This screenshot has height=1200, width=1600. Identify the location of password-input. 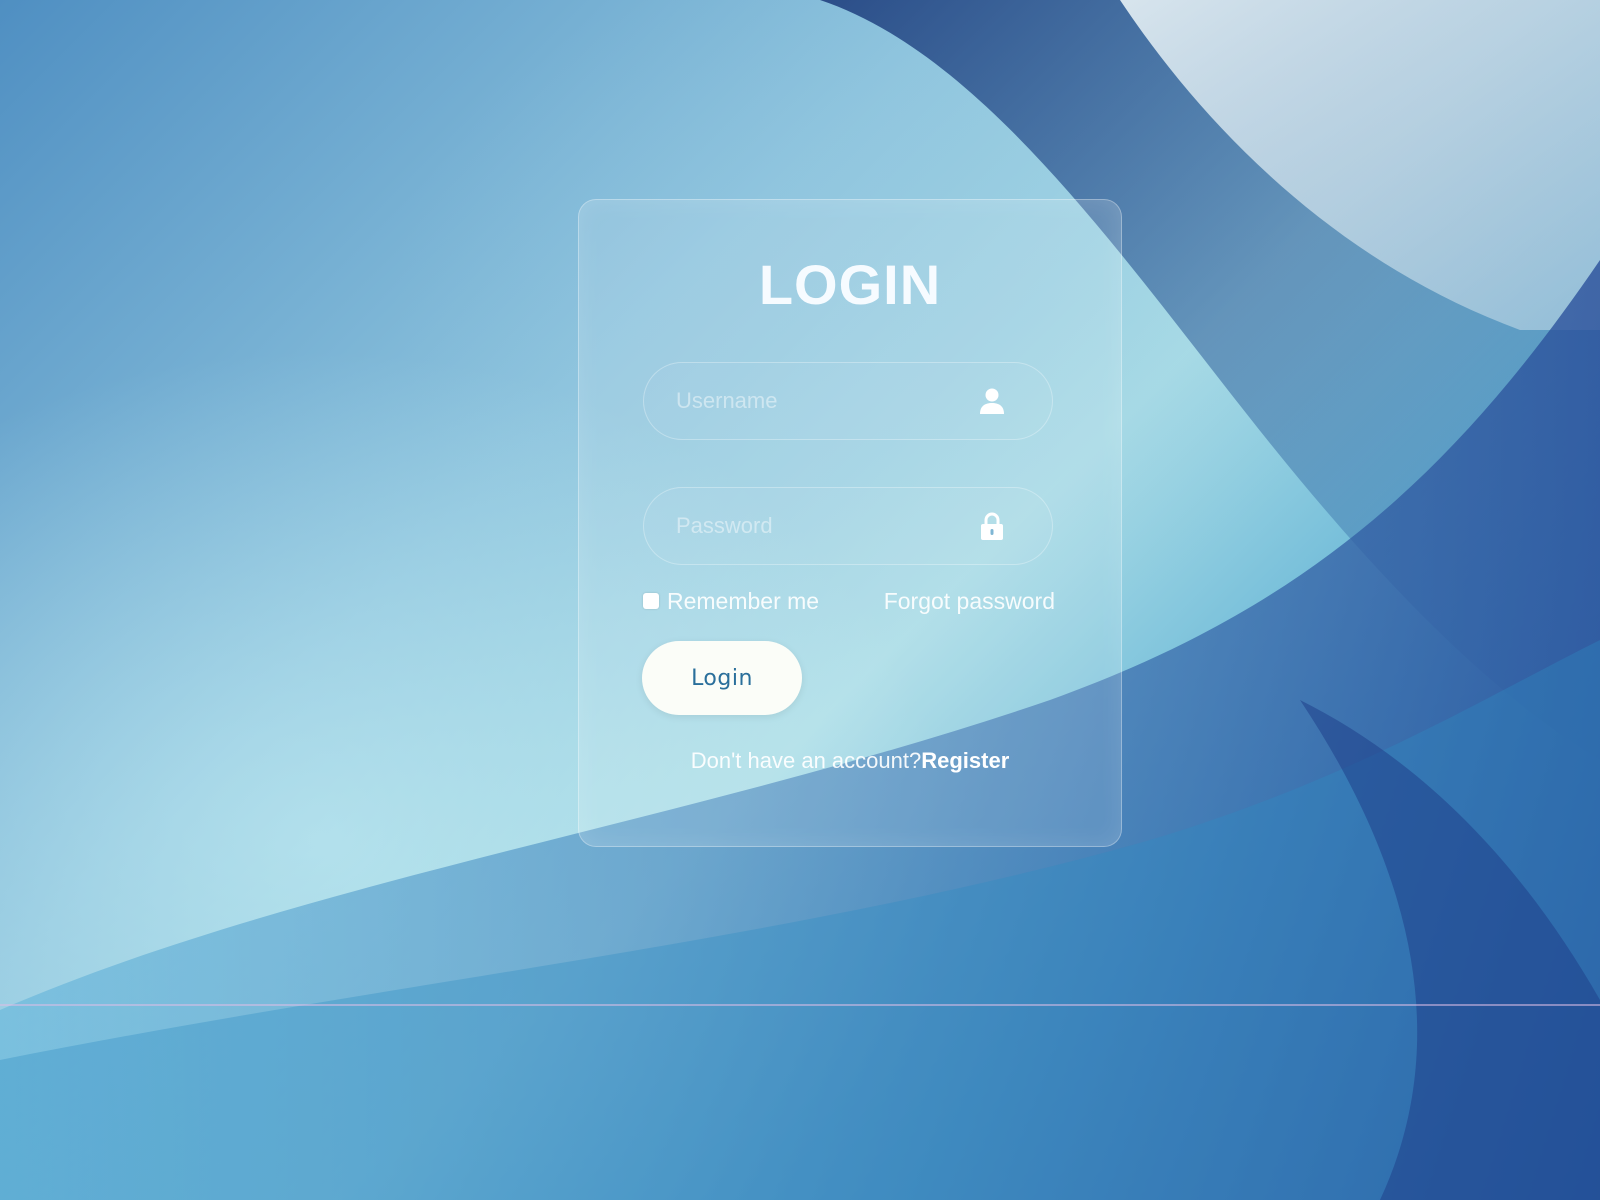
(826, 526).